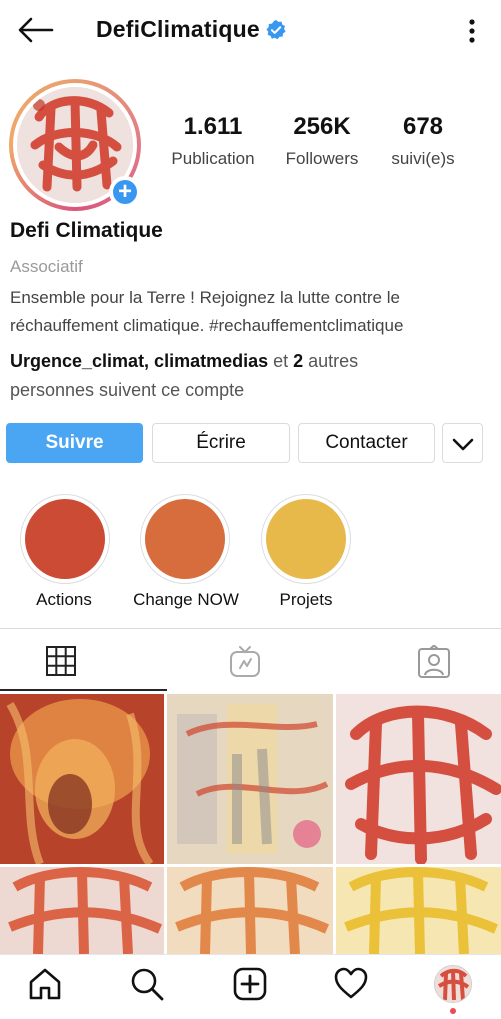  Describe the element at coordinates (250, 628) in the screenshot. I see `tabs-divider` at that location.